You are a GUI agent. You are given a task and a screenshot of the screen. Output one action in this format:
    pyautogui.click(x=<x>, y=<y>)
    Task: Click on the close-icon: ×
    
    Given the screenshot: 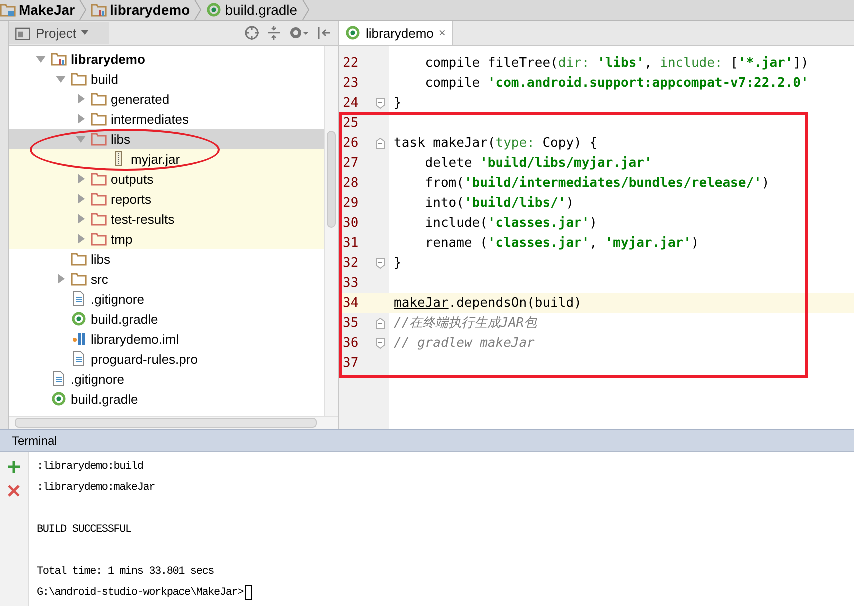 What is the action you would take?
    pyautogui.click(x=442, y=33)
    